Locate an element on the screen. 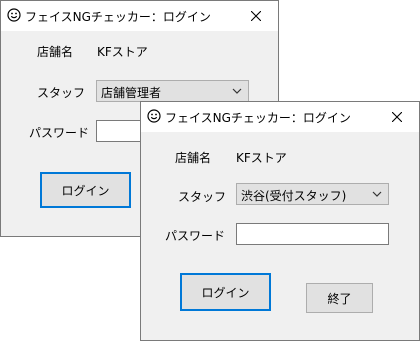 The height and width of the screenshot is (341, 420). staff-selected: 渋谷(受付スタッフ) is located at coordinates (294, 196).